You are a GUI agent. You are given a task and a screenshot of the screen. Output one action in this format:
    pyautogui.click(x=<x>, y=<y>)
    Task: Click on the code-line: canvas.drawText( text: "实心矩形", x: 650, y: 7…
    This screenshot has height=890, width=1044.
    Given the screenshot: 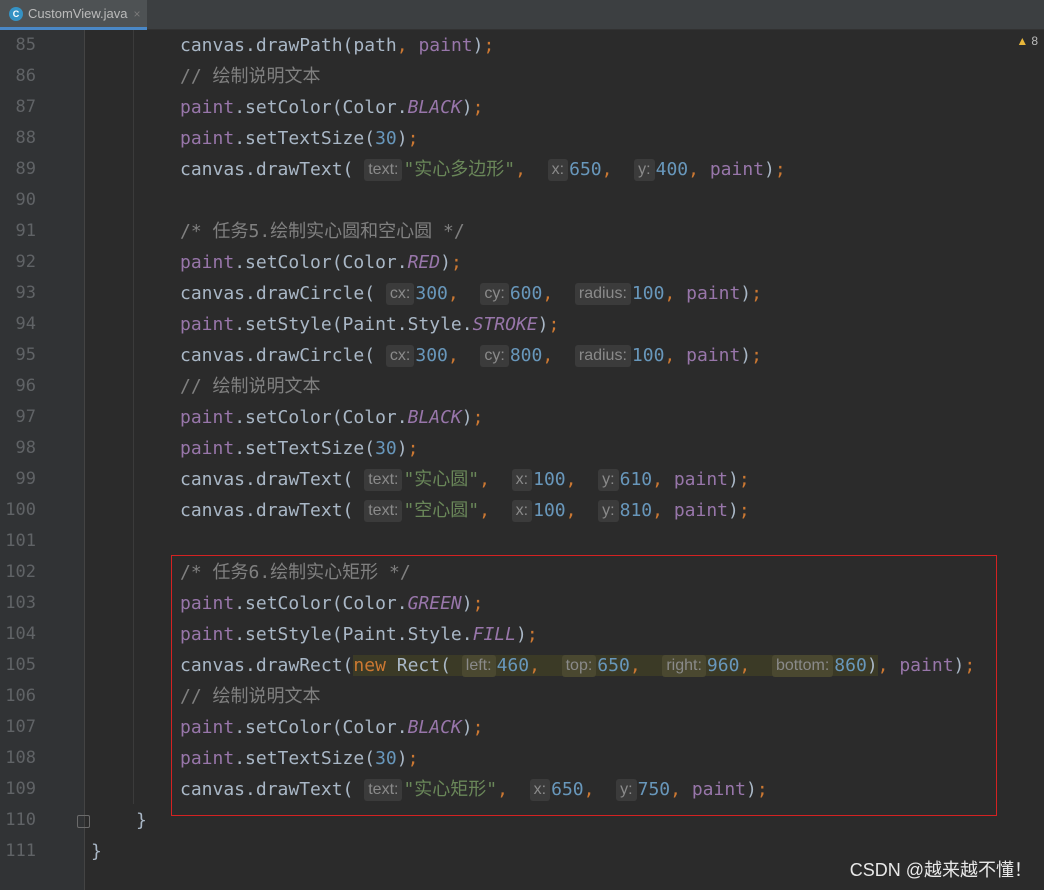 What is the action you would take?
    pyautogui.click(x=474, y=789)
    